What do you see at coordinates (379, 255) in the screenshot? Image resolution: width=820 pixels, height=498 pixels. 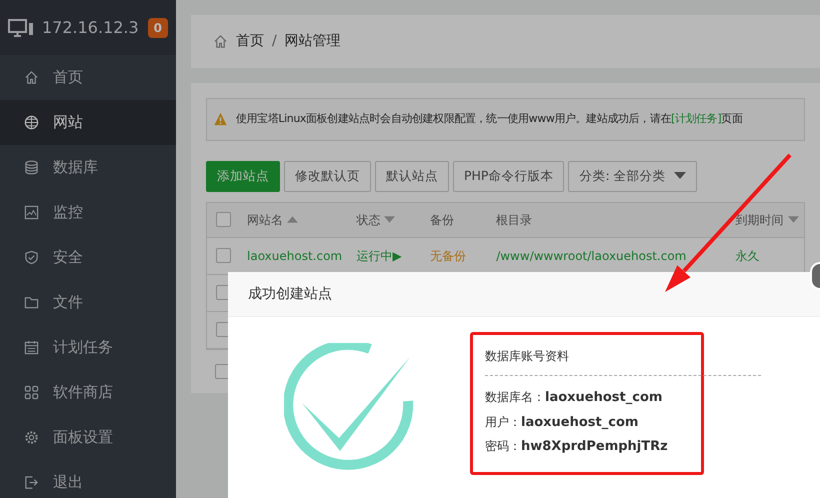 I see `table-cell: 运行中▶` at bounding box center [379, 255].